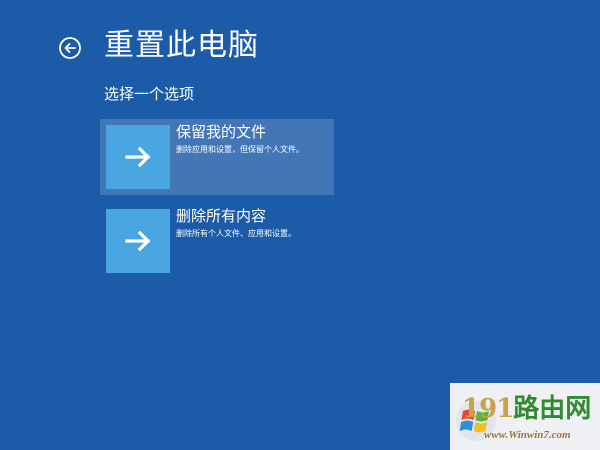 The width and height of the screenshot is (600, 450). Describe the element at coordinates (240, 149) in the screenshot. I see `option-description: 删除应用和设置，但保留个人文件。` at that location.